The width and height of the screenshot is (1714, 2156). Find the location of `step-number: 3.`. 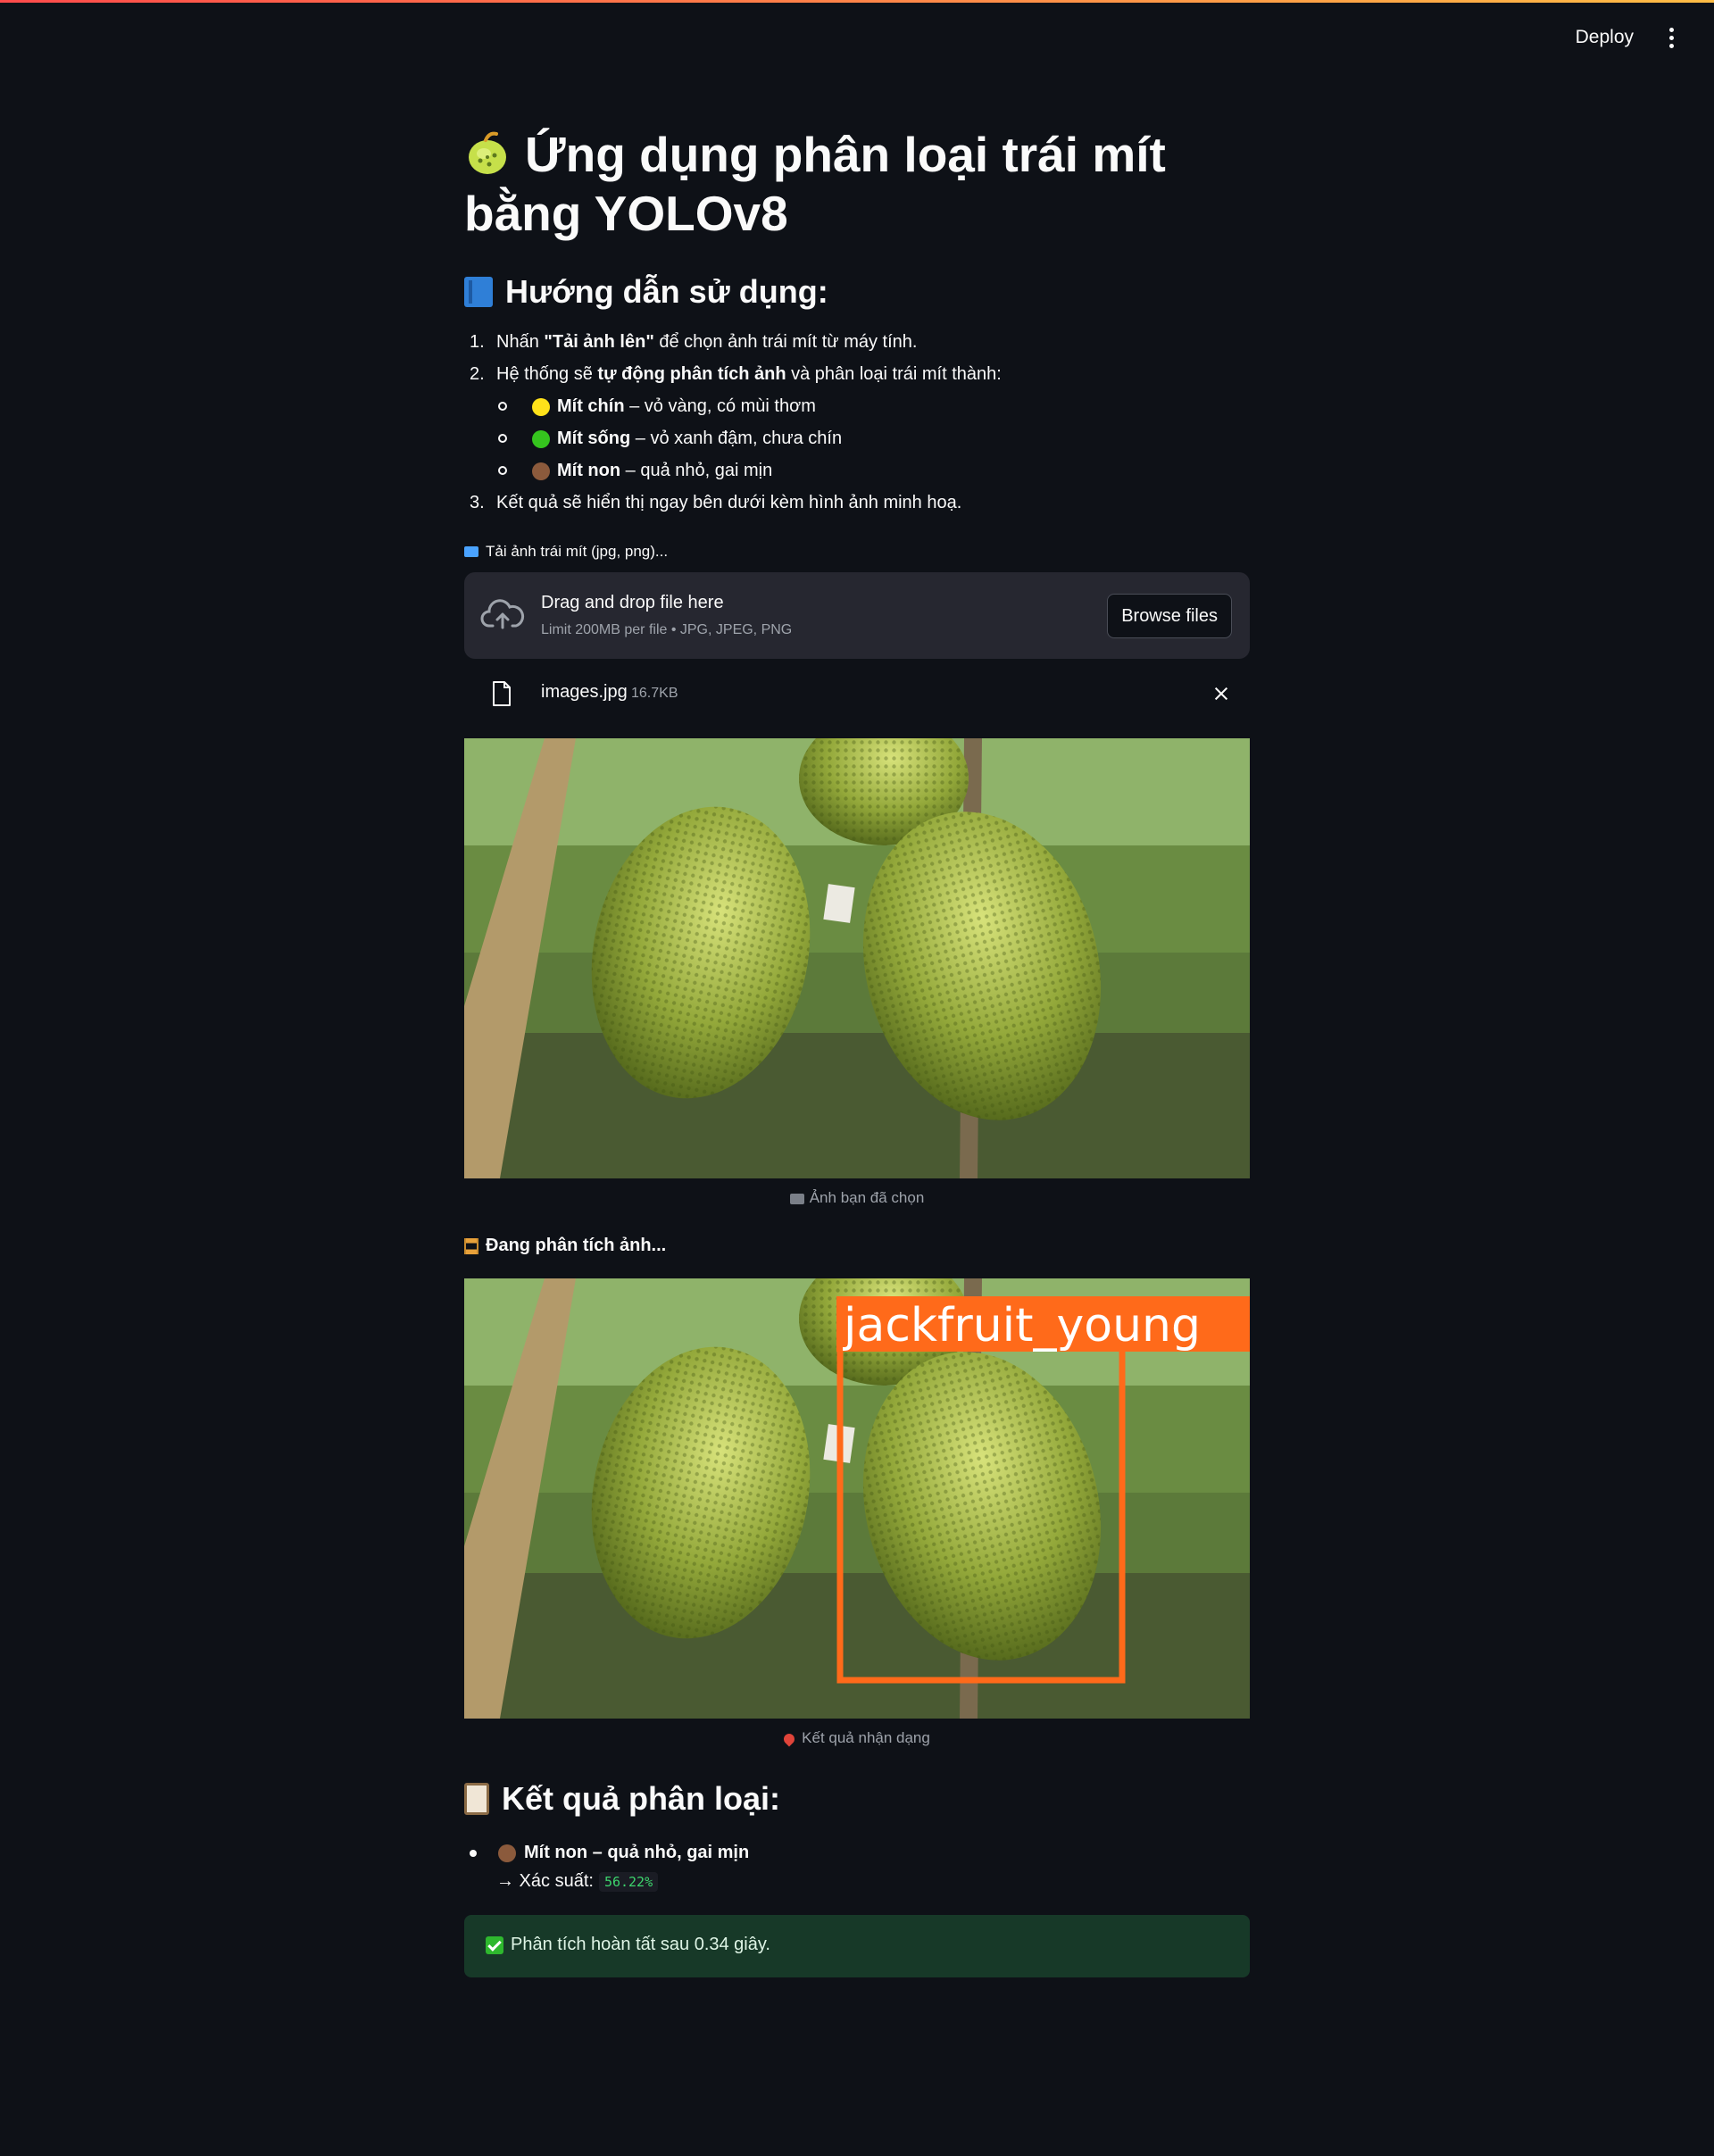

step-number: 3. is located at coordinates (477, 502).